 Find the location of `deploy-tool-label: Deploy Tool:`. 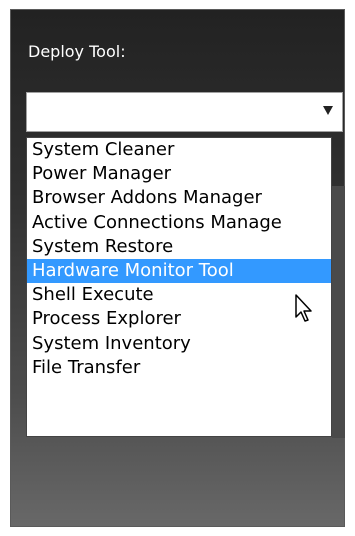

deploy-tool-label: Deploy Tool: is located at coordinates (77, 51).